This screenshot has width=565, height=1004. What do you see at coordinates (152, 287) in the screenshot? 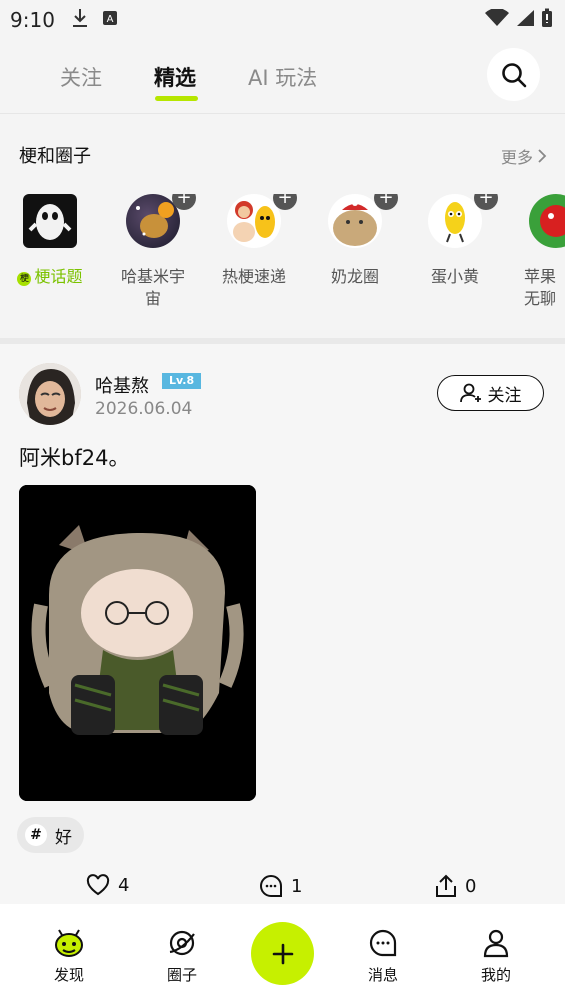
I see `circle-label: 哈基米宇宙` at bounding box center [152, 287].